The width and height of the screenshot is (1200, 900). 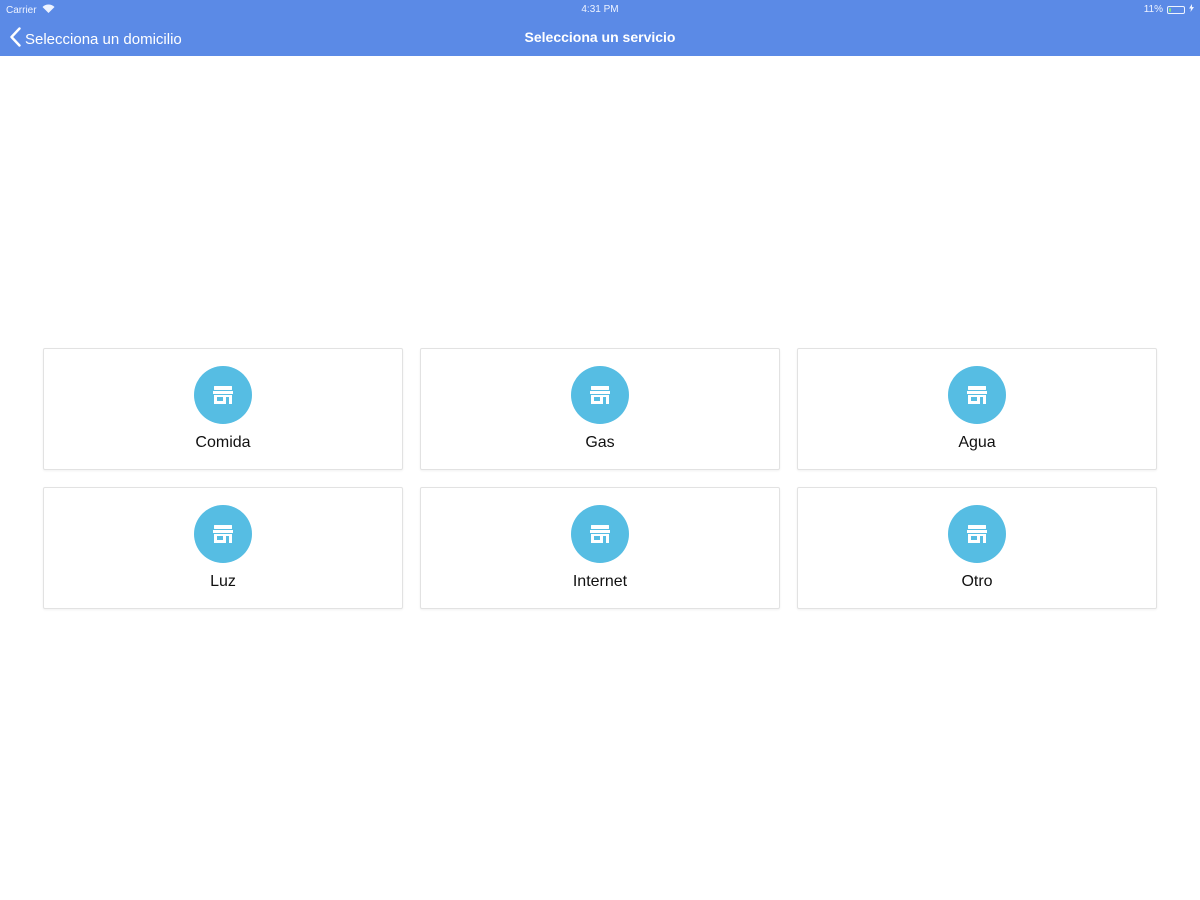 I want to click on service-card-gas: Gas, so click(x=600, y=409).